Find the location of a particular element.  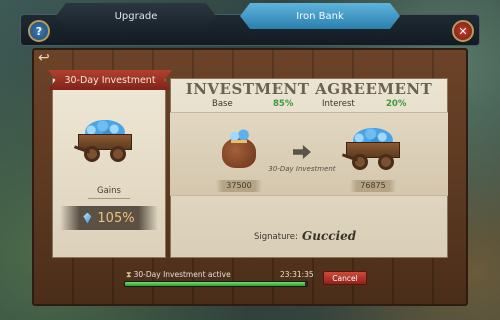

time-remaining: 23:31:35 is located at coordinates (297, 274).